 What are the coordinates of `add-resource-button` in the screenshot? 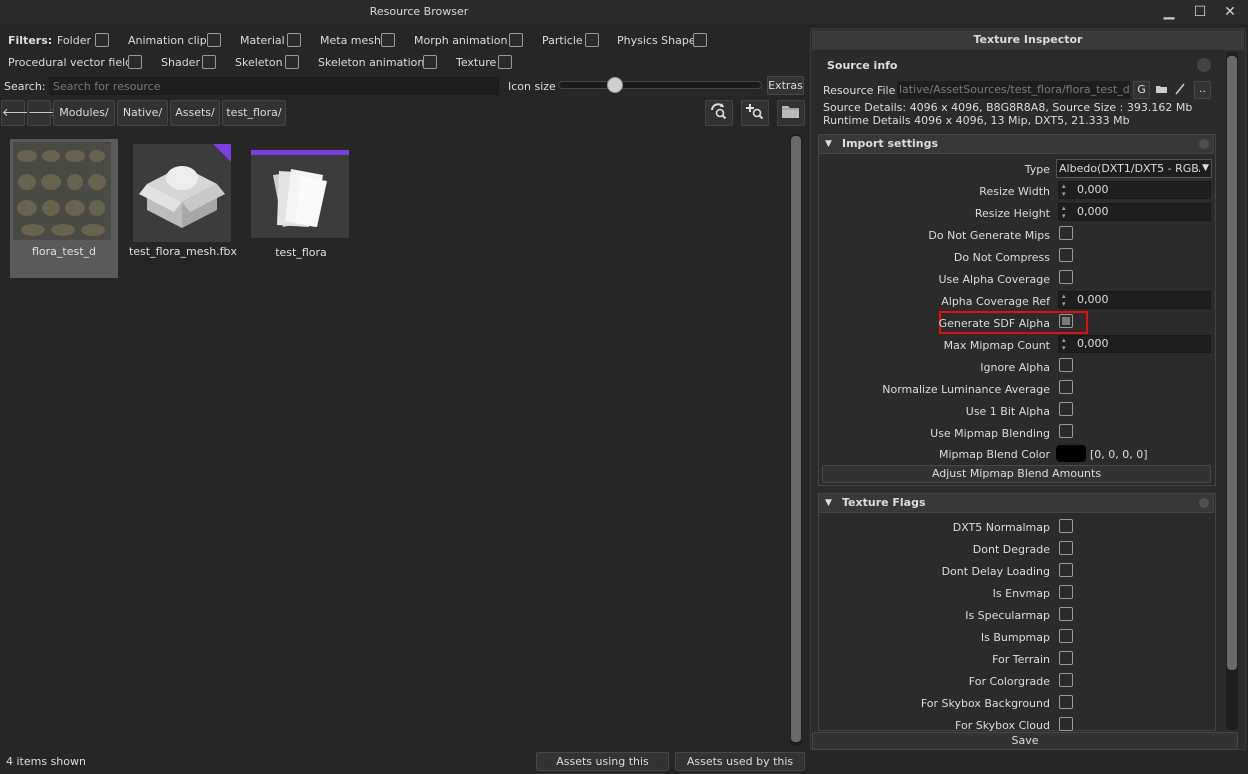 It's located at (755, 113).